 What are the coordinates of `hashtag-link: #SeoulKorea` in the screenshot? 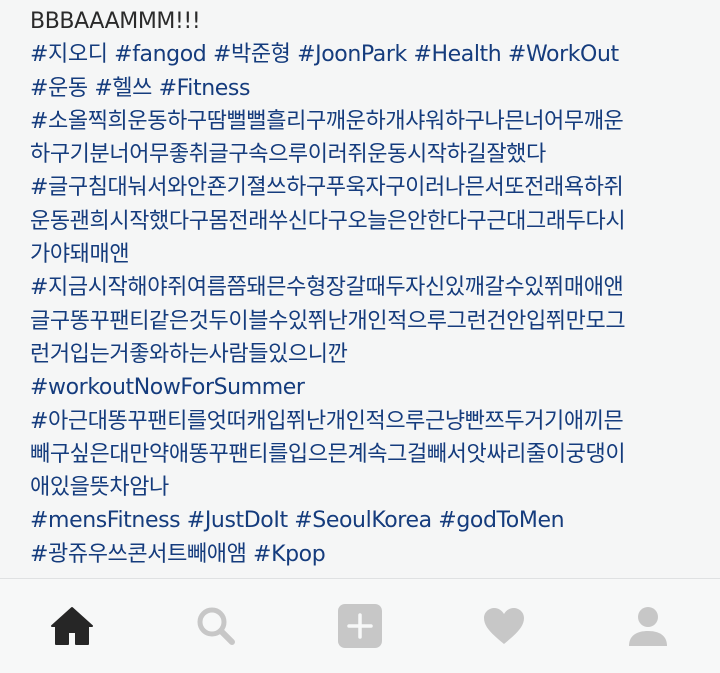 It's located at (363, 520).